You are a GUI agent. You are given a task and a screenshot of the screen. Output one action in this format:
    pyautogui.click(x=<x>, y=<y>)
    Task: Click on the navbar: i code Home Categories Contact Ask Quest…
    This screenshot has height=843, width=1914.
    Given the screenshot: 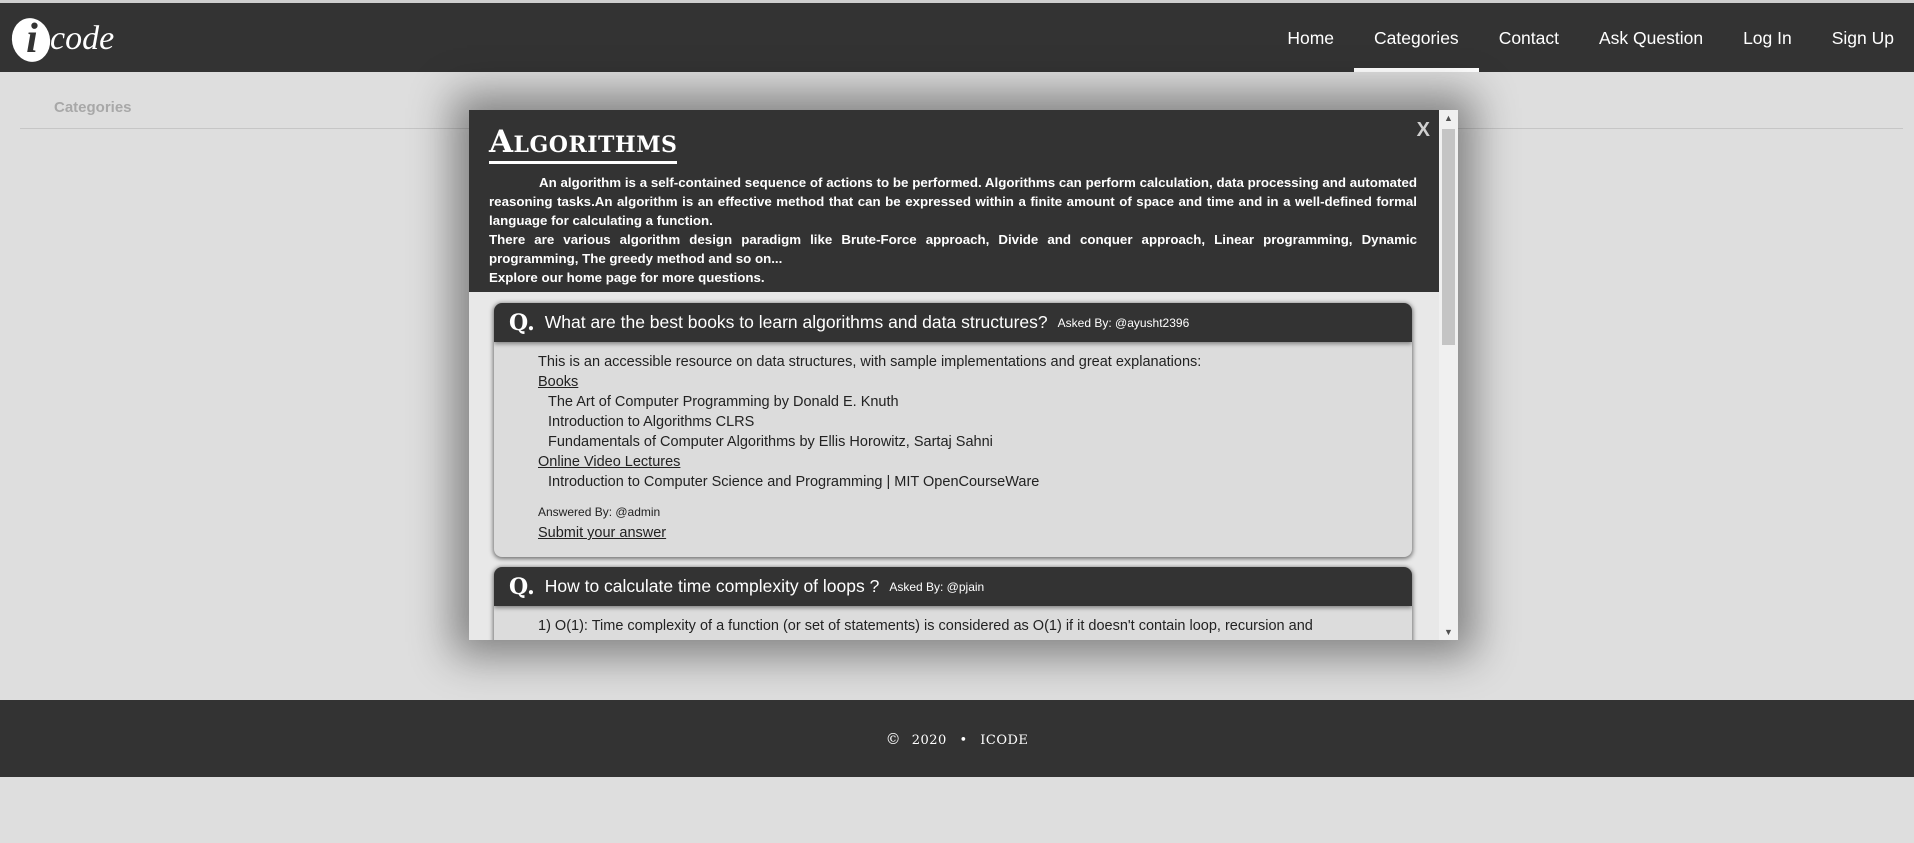 What is the action you would take?
    pyautogui.click(x=957, y=37)
    